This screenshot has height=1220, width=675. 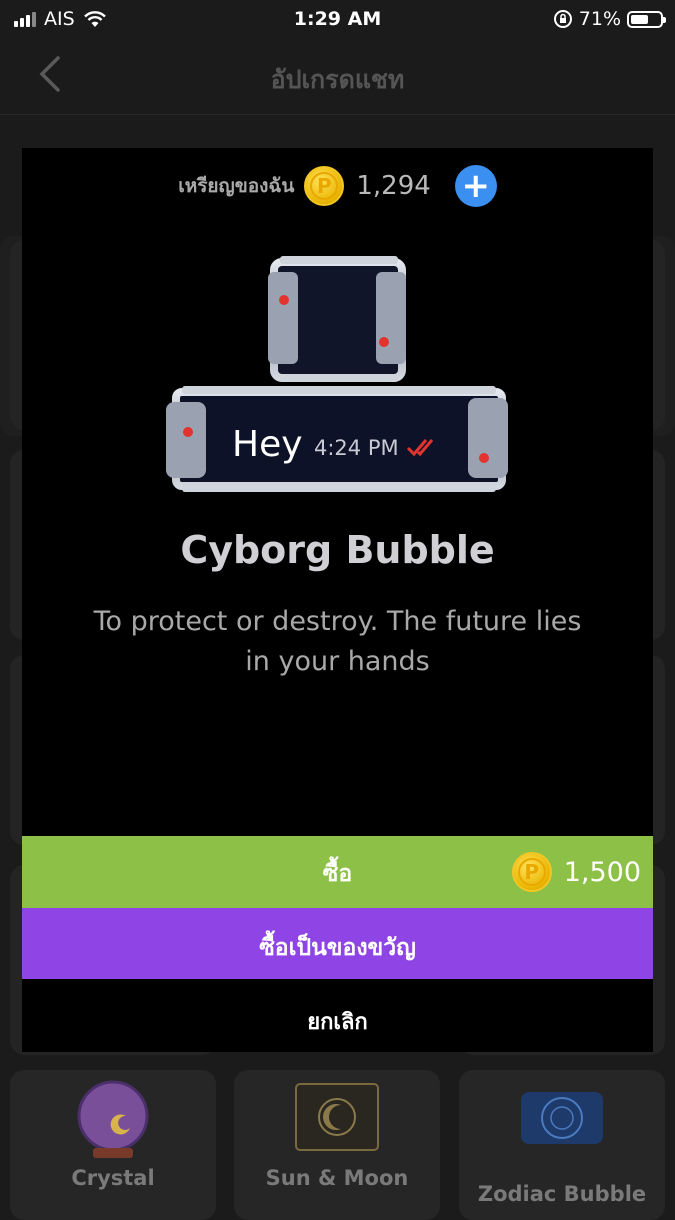 I want to click on shop-item-crystal: Crystal, so click(x=113, y=1145).